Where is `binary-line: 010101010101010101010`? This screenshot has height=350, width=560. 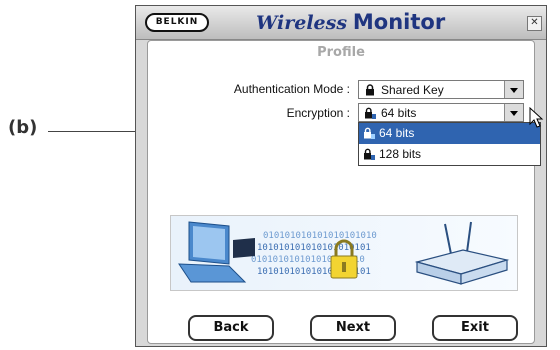
binary-line: 010101010101010101010 is located at coordinates (320, 236).